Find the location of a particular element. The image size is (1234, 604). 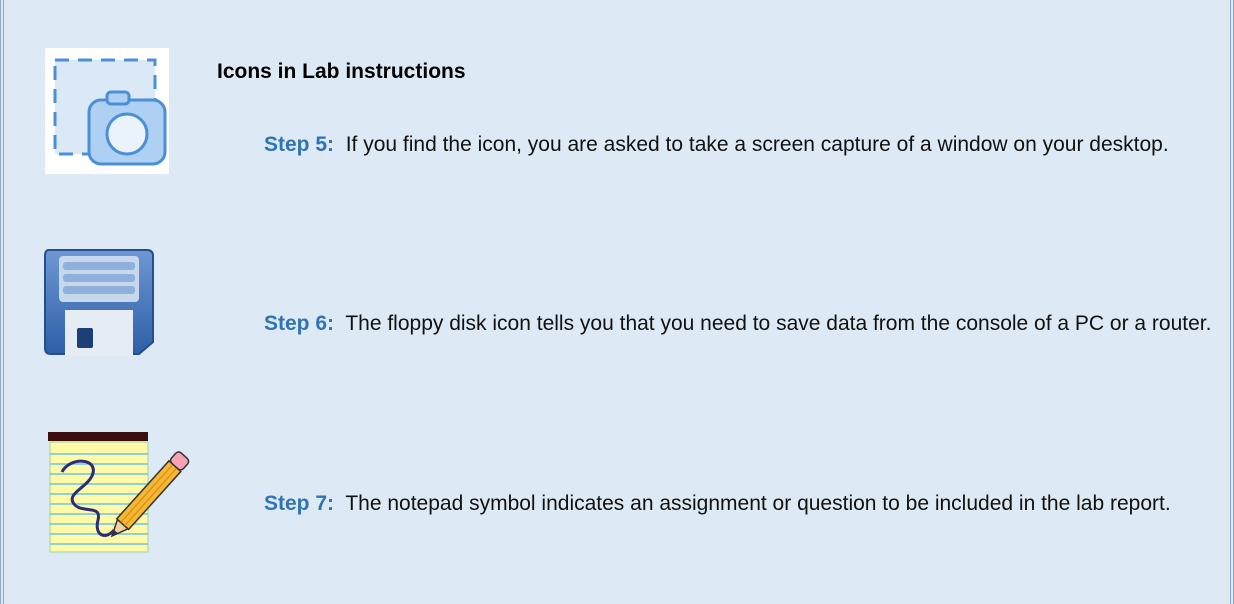

step-label: Step 6: is located at coordinates (299, 323).